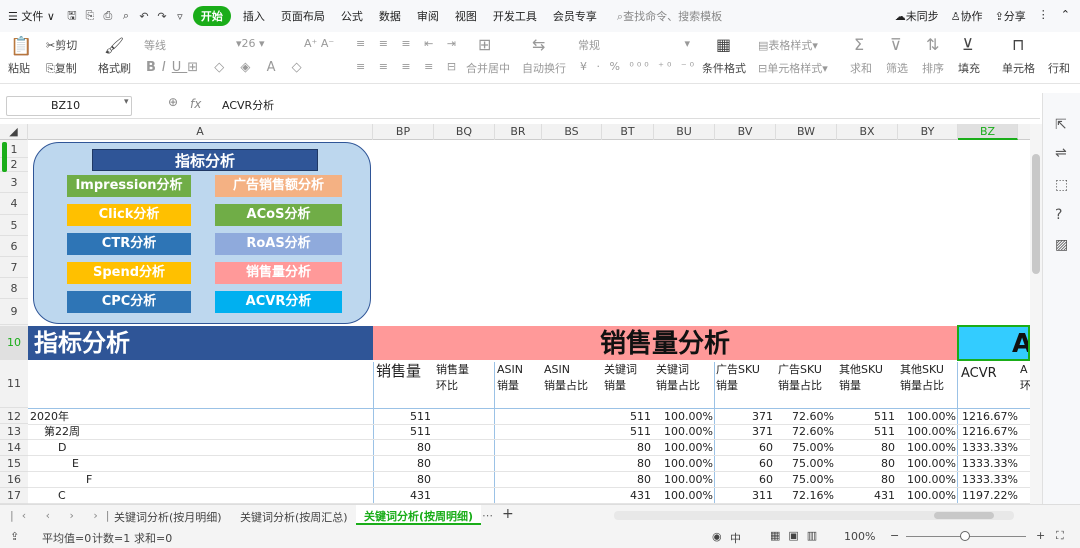 The width and height of the screenshot is (1080, 548). What do you see at coordinates (866, 480) in the screenshot?
I see `cell-other-sku-sales: 80` at bounding box center [866, 480].